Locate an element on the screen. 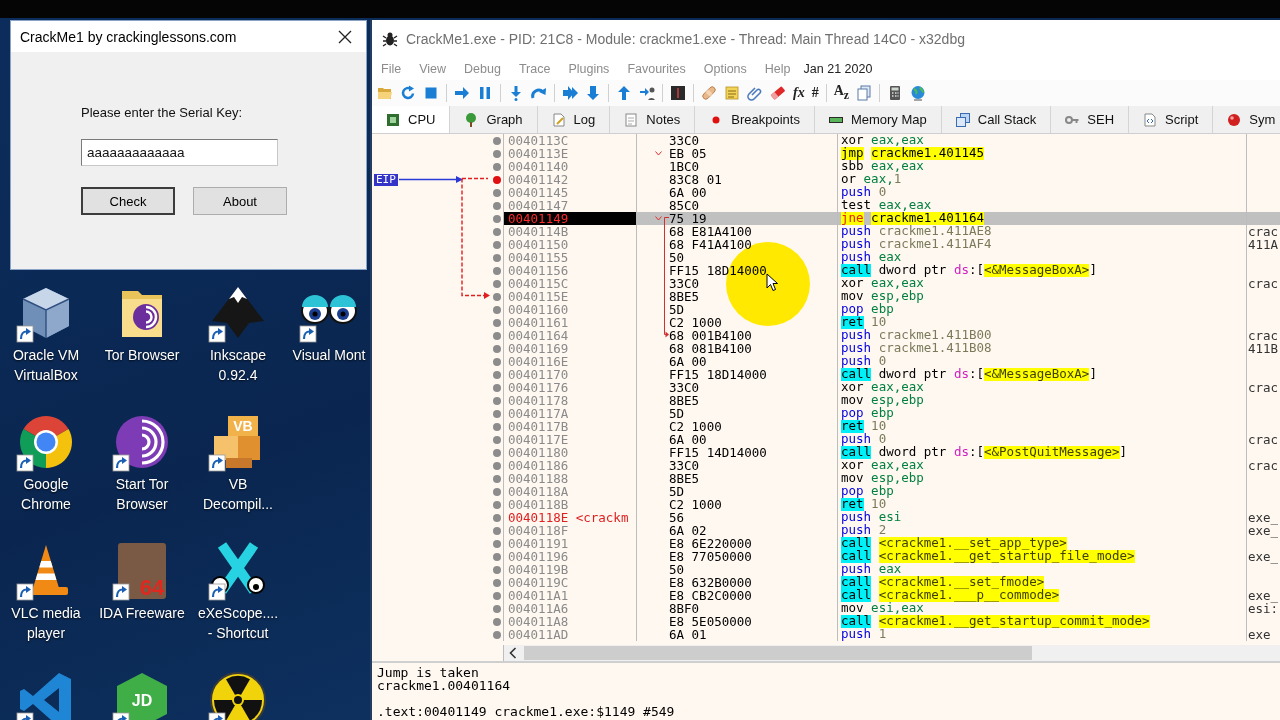 This screenshot has width=1280, height=720. radiation-icon is located at coordinates (238, 695).